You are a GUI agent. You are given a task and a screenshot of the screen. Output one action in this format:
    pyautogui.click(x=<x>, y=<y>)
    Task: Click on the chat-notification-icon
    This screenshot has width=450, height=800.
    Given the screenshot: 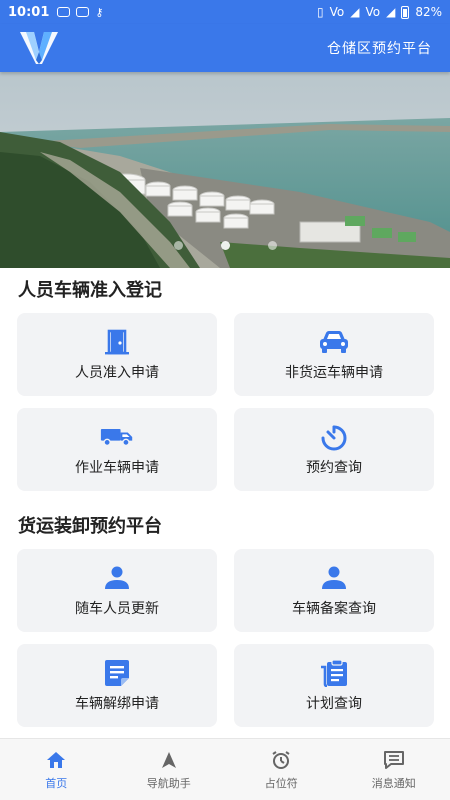 What is the action you would take?
    pyautogui.click(x=64, y=12)
    